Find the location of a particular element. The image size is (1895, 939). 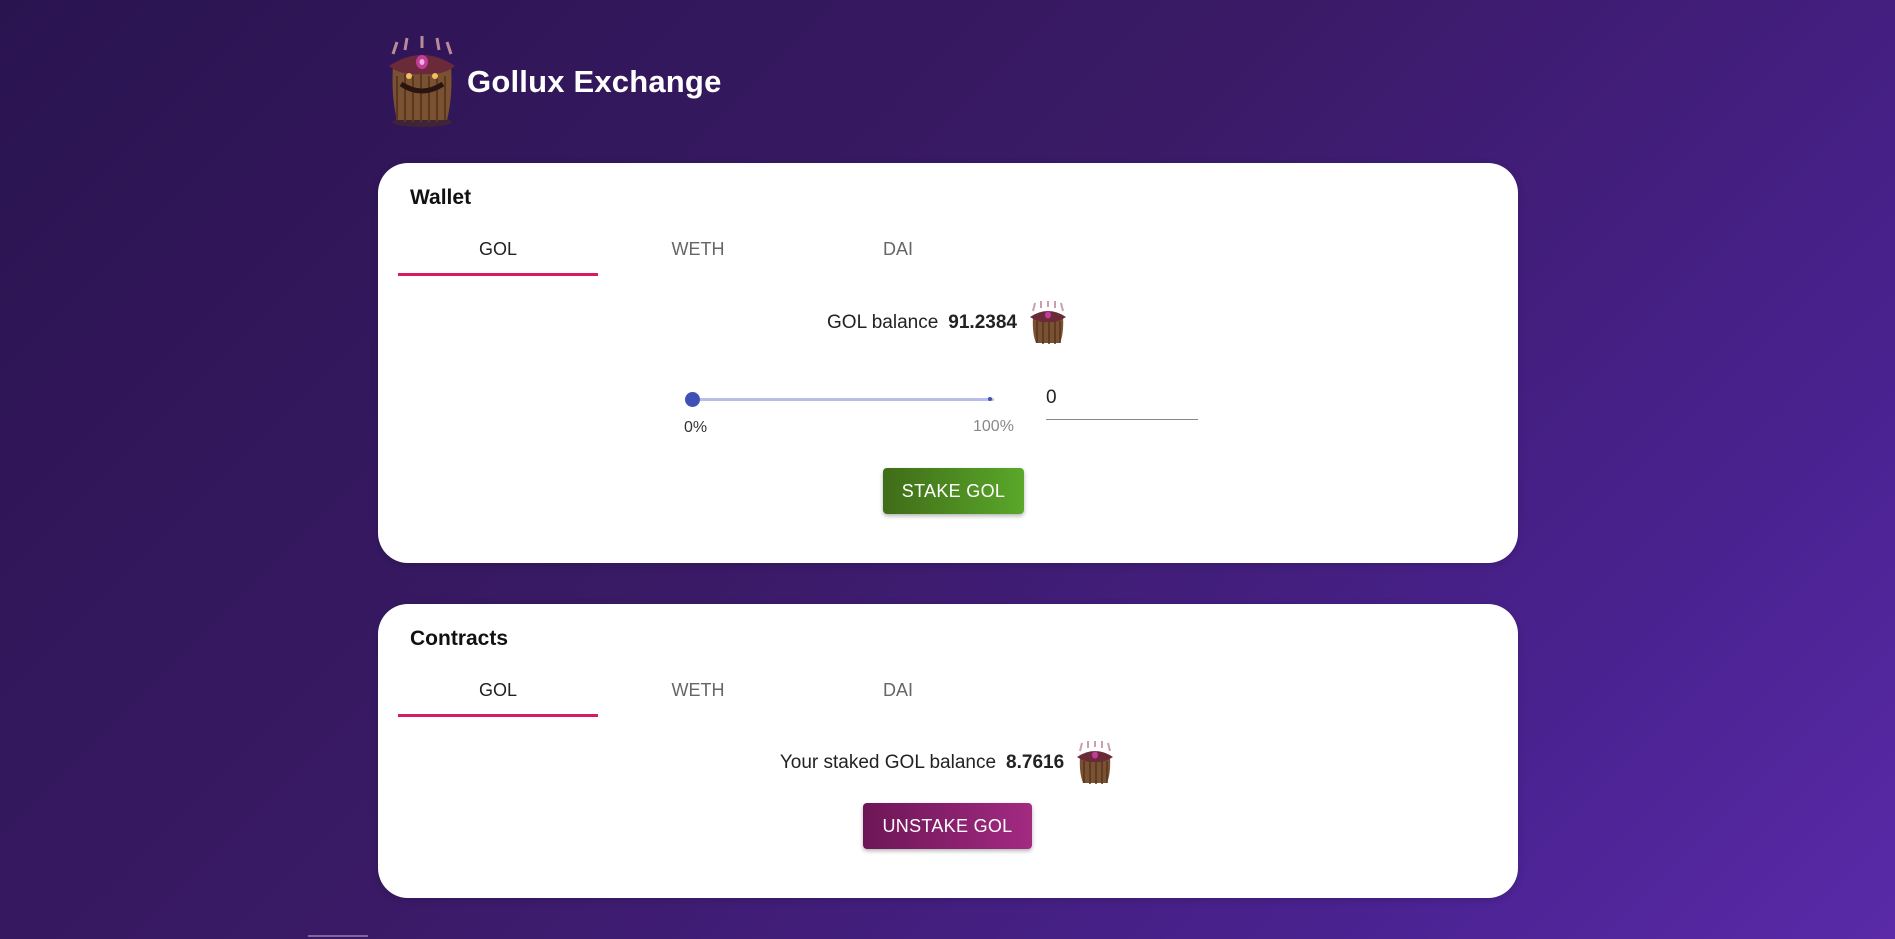

contracts-tab-weth: WETH is located at coordinates (698, 691).